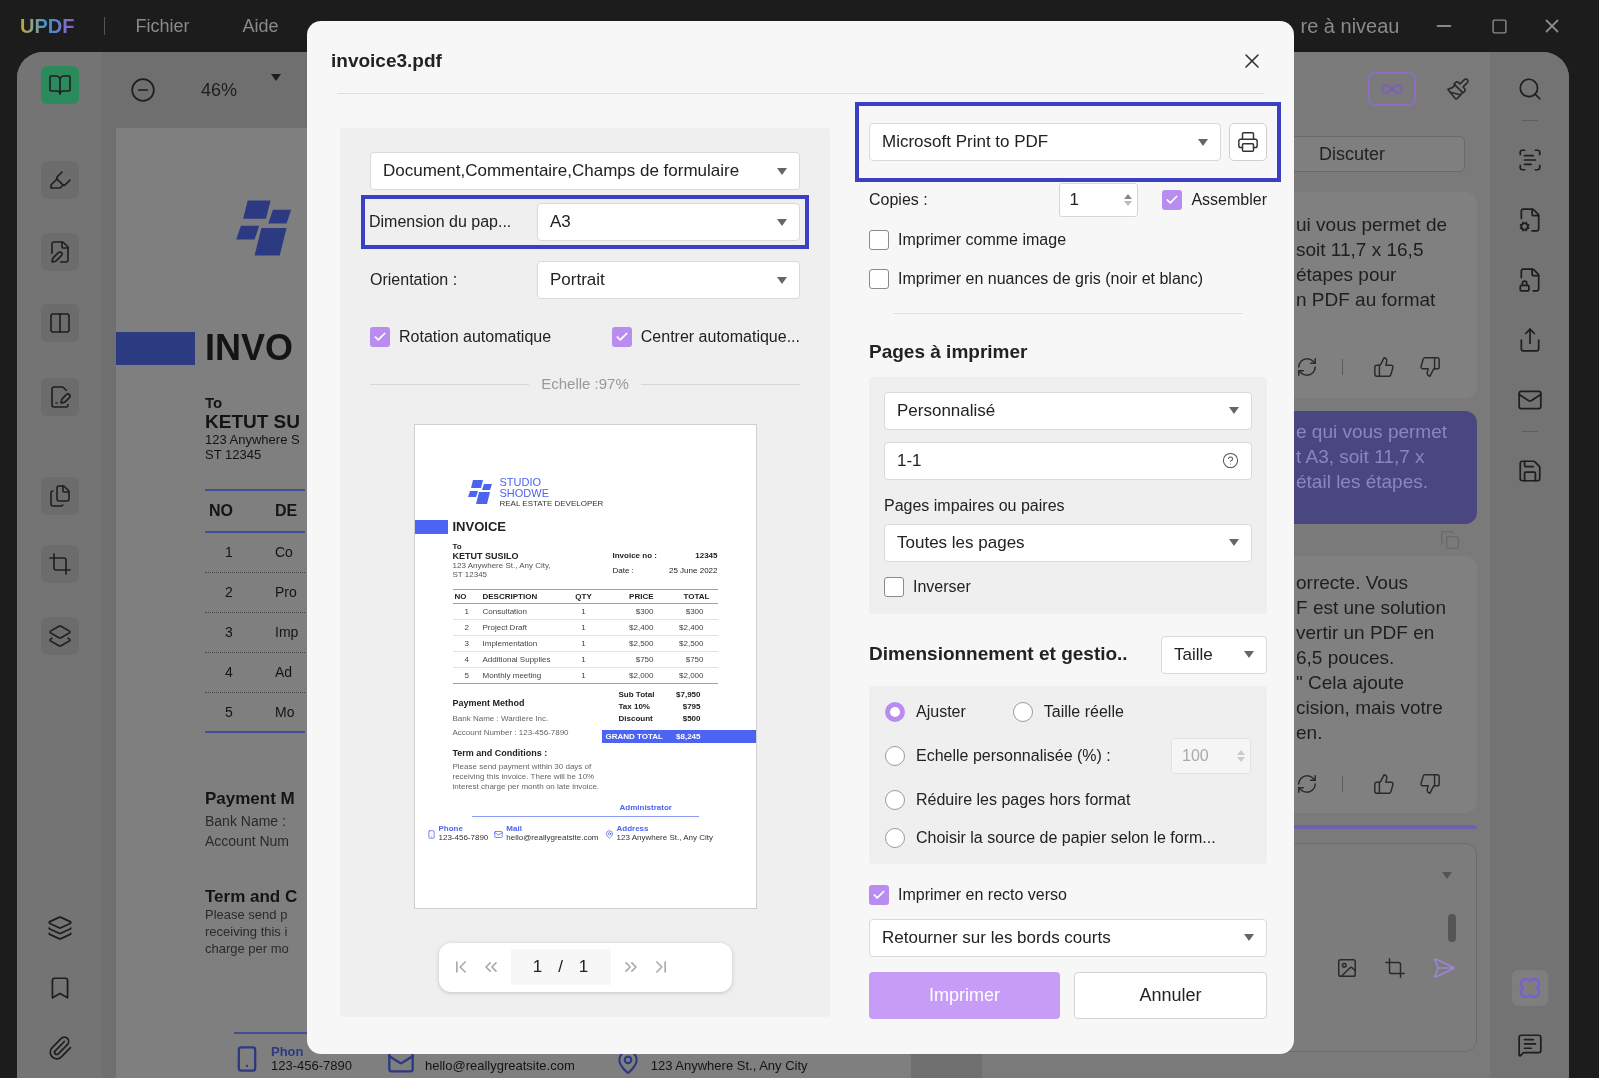 The width and height of the screenshot is (1599, 1078). I want to click on dropdown: Document,Commentaire,Champs de formulaire, so click(585, 171).